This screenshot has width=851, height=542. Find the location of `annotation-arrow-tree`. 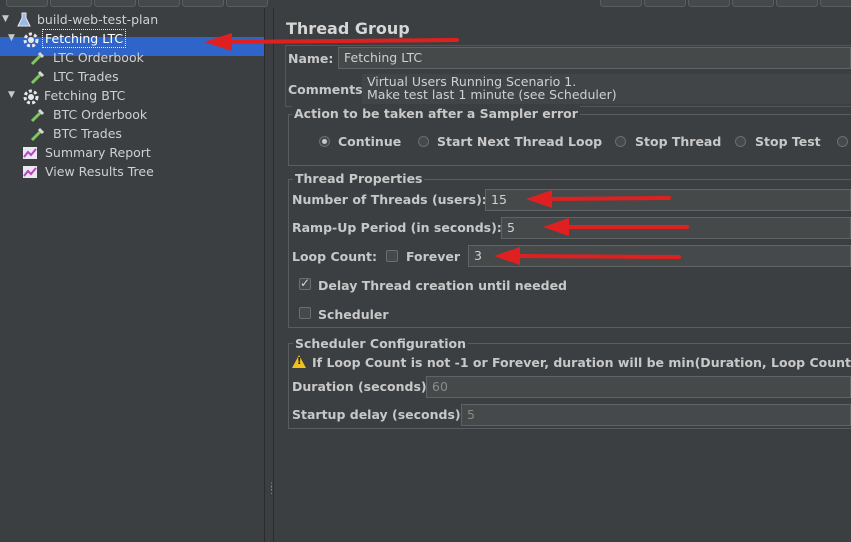

annotation-arrow-tree is located at coordinates (331, 42).